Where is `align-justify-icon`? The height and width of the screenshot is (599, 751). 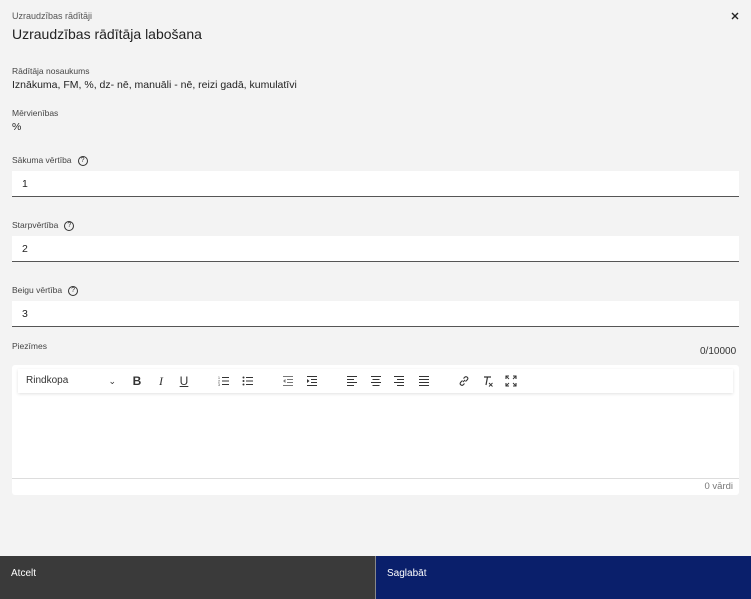 align-justify-icon is located at coordinates (424, 381).